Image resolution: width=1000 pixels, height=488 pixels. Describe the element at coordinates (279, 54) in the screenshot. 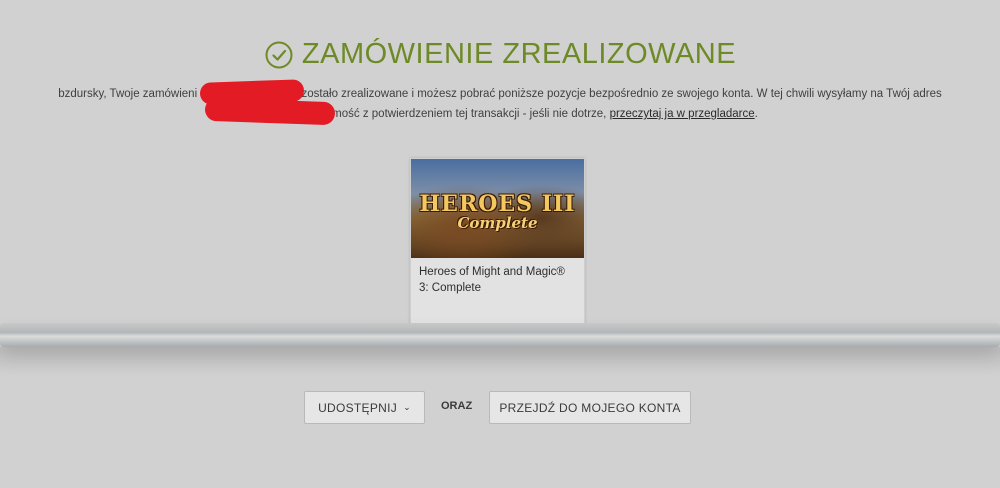

I see `check-circle-icon` at that location.